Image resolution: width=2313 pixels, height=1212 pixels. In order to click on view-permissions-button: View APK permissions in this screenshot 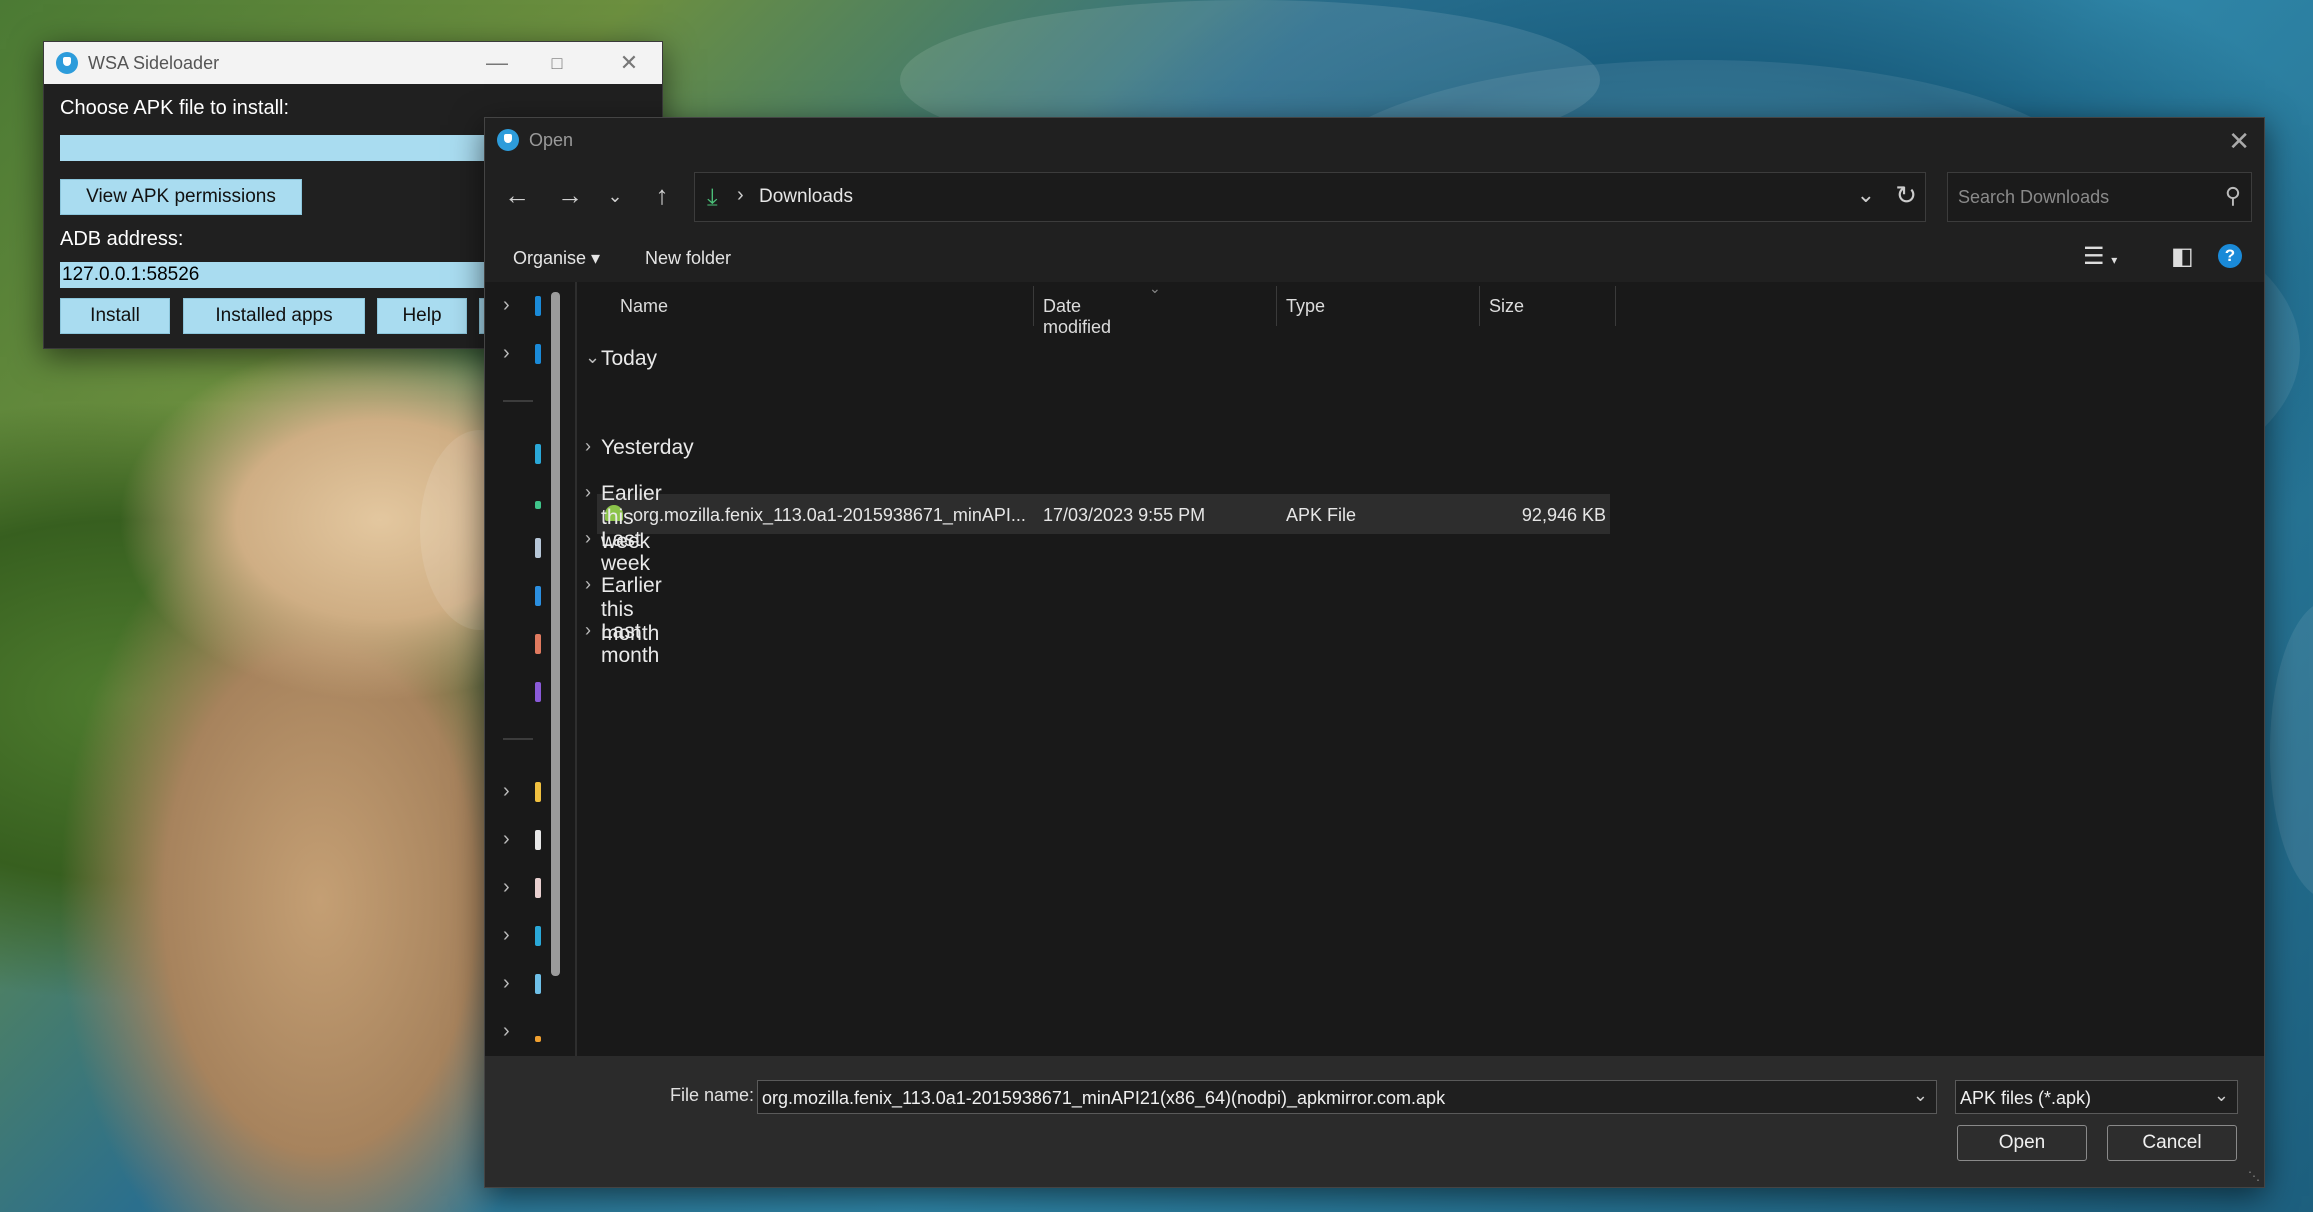, I will do `click(181, 197)`.